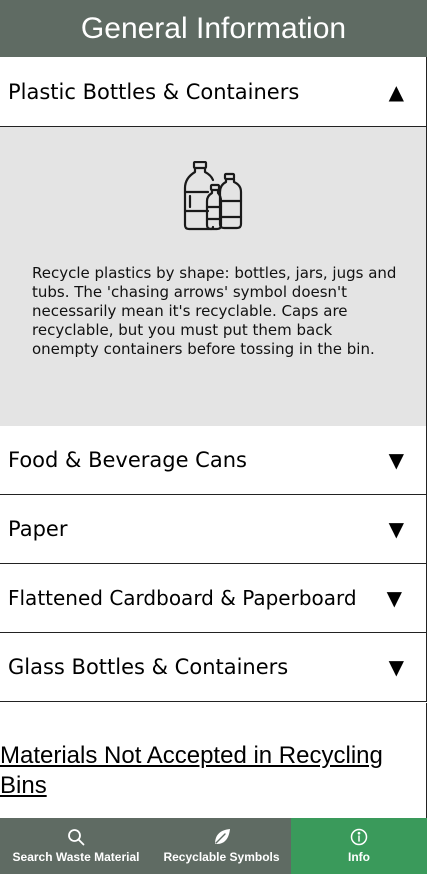 Image resolution: width=427 pixels, height=874 pixels. I want to click on accordion-label: Paper, so click(38, 529).